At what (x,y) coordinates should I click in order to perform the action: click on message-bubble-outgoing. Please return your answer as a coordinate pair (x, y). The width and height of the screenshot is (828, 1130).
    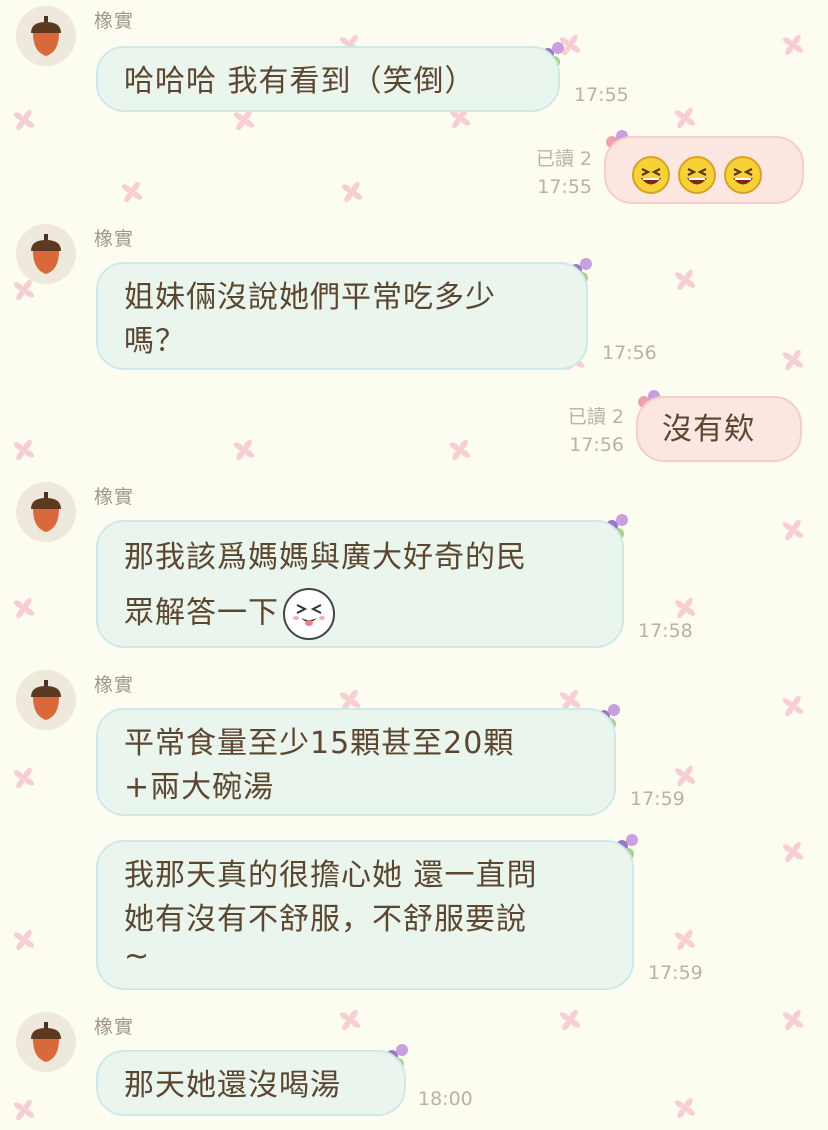
    Looking at the image, I should click on (704, 170).